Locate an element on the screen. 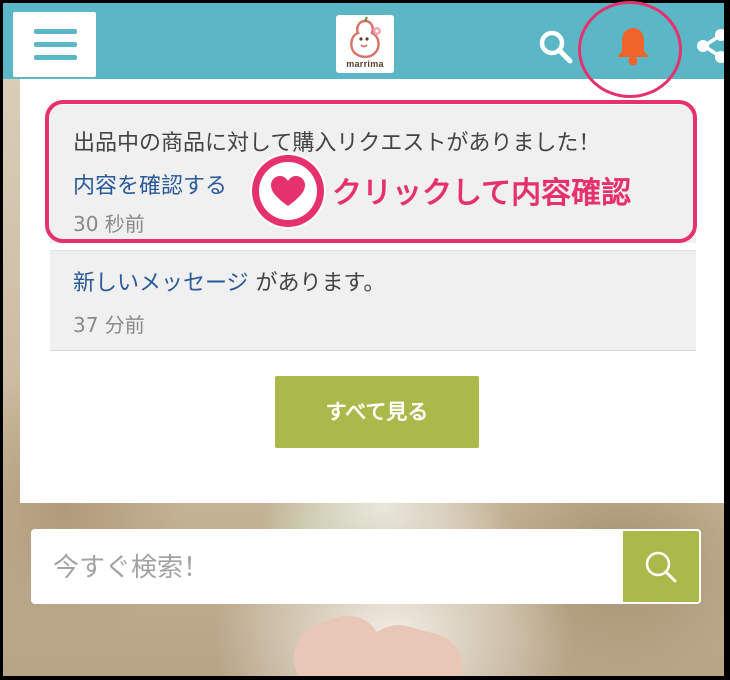  search-submit-button is located at coordinates (661, 566).